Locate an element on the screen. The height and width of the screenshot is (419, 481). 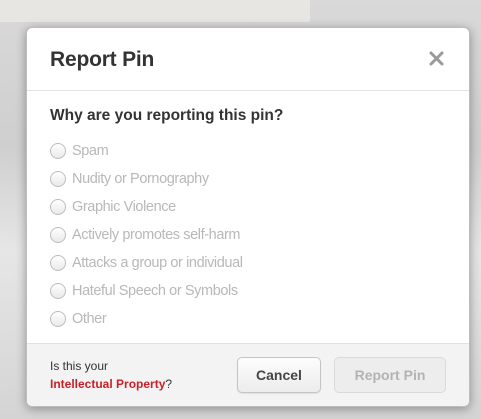
option-label: Other is located at coordinates (89, 319).